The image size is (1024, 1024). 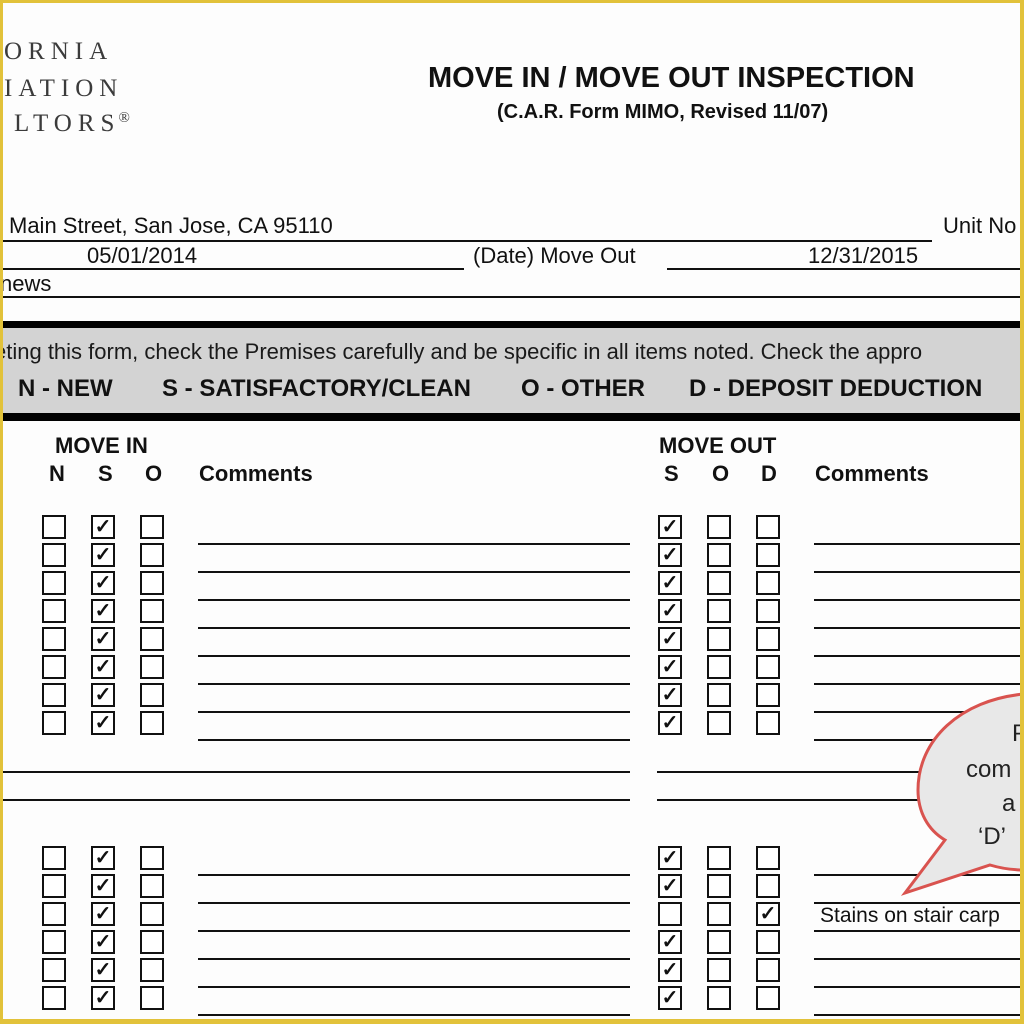 I want to click on callout-line-1: P, so click(x=1018, y=733).